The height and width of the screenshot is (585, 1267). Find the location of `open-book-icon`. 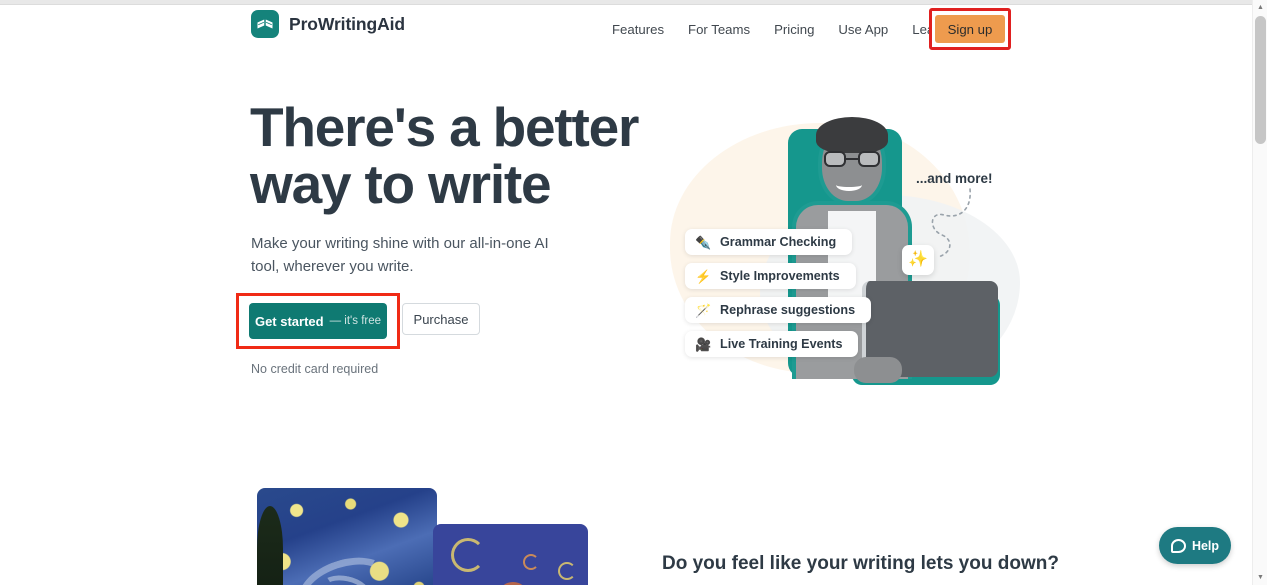

open-book-icon is located at coordinates (265, 24).